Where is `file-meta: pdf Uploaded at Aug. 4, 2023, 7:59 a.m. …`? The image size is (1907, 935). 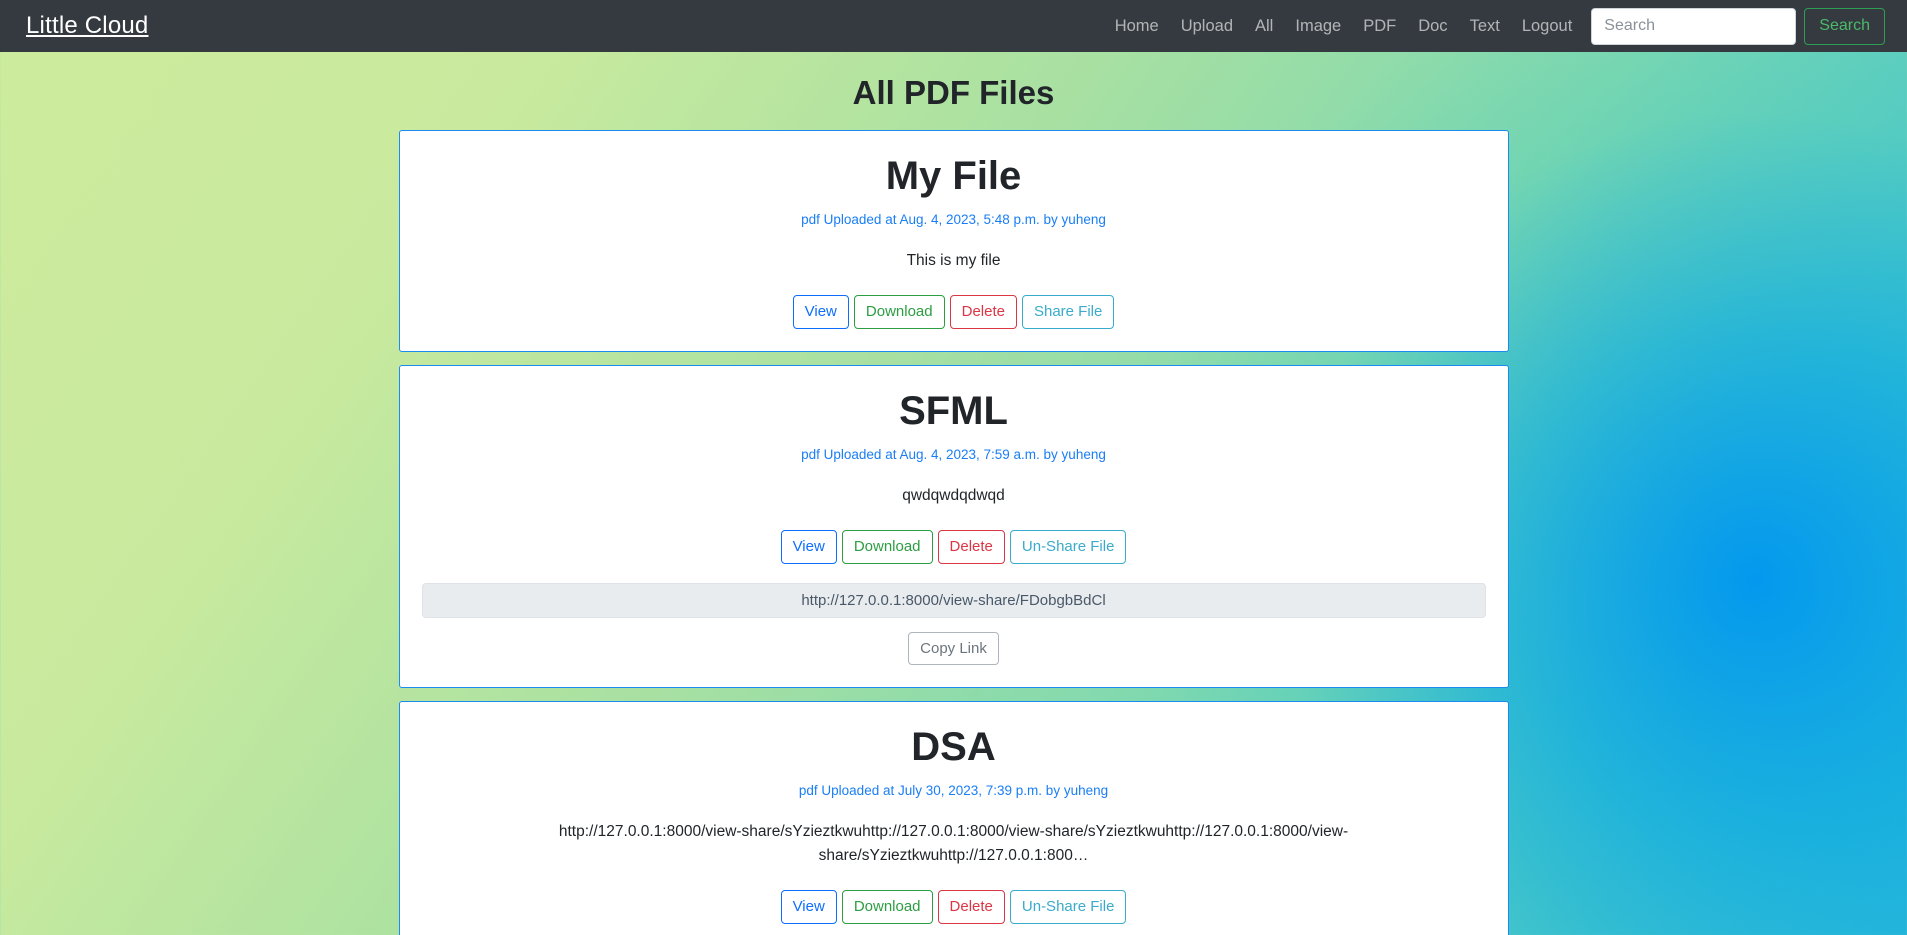 file-meta: pdf Uploaded at Aug. 4, 2023, 7:59 a.m. … is located at coordinates (954, 454).